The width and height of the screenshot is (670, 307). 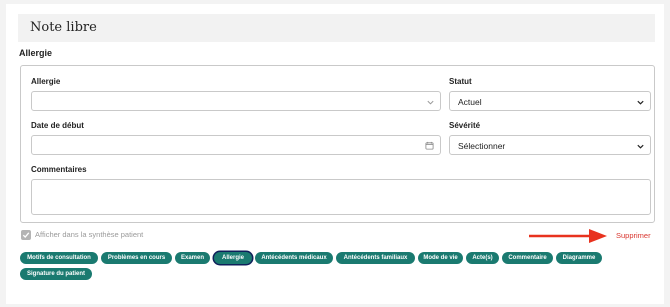 I want to click on note-title: Note libre, so click(x=63, y=27).